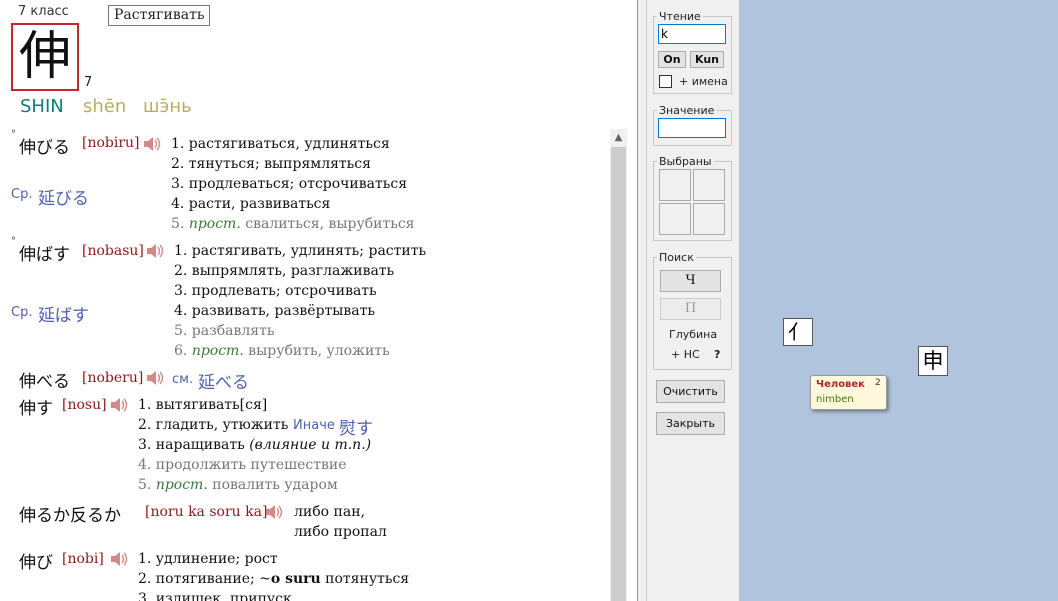 The image size is (1058, 601). I want to click on splitter, so click(642, 300).